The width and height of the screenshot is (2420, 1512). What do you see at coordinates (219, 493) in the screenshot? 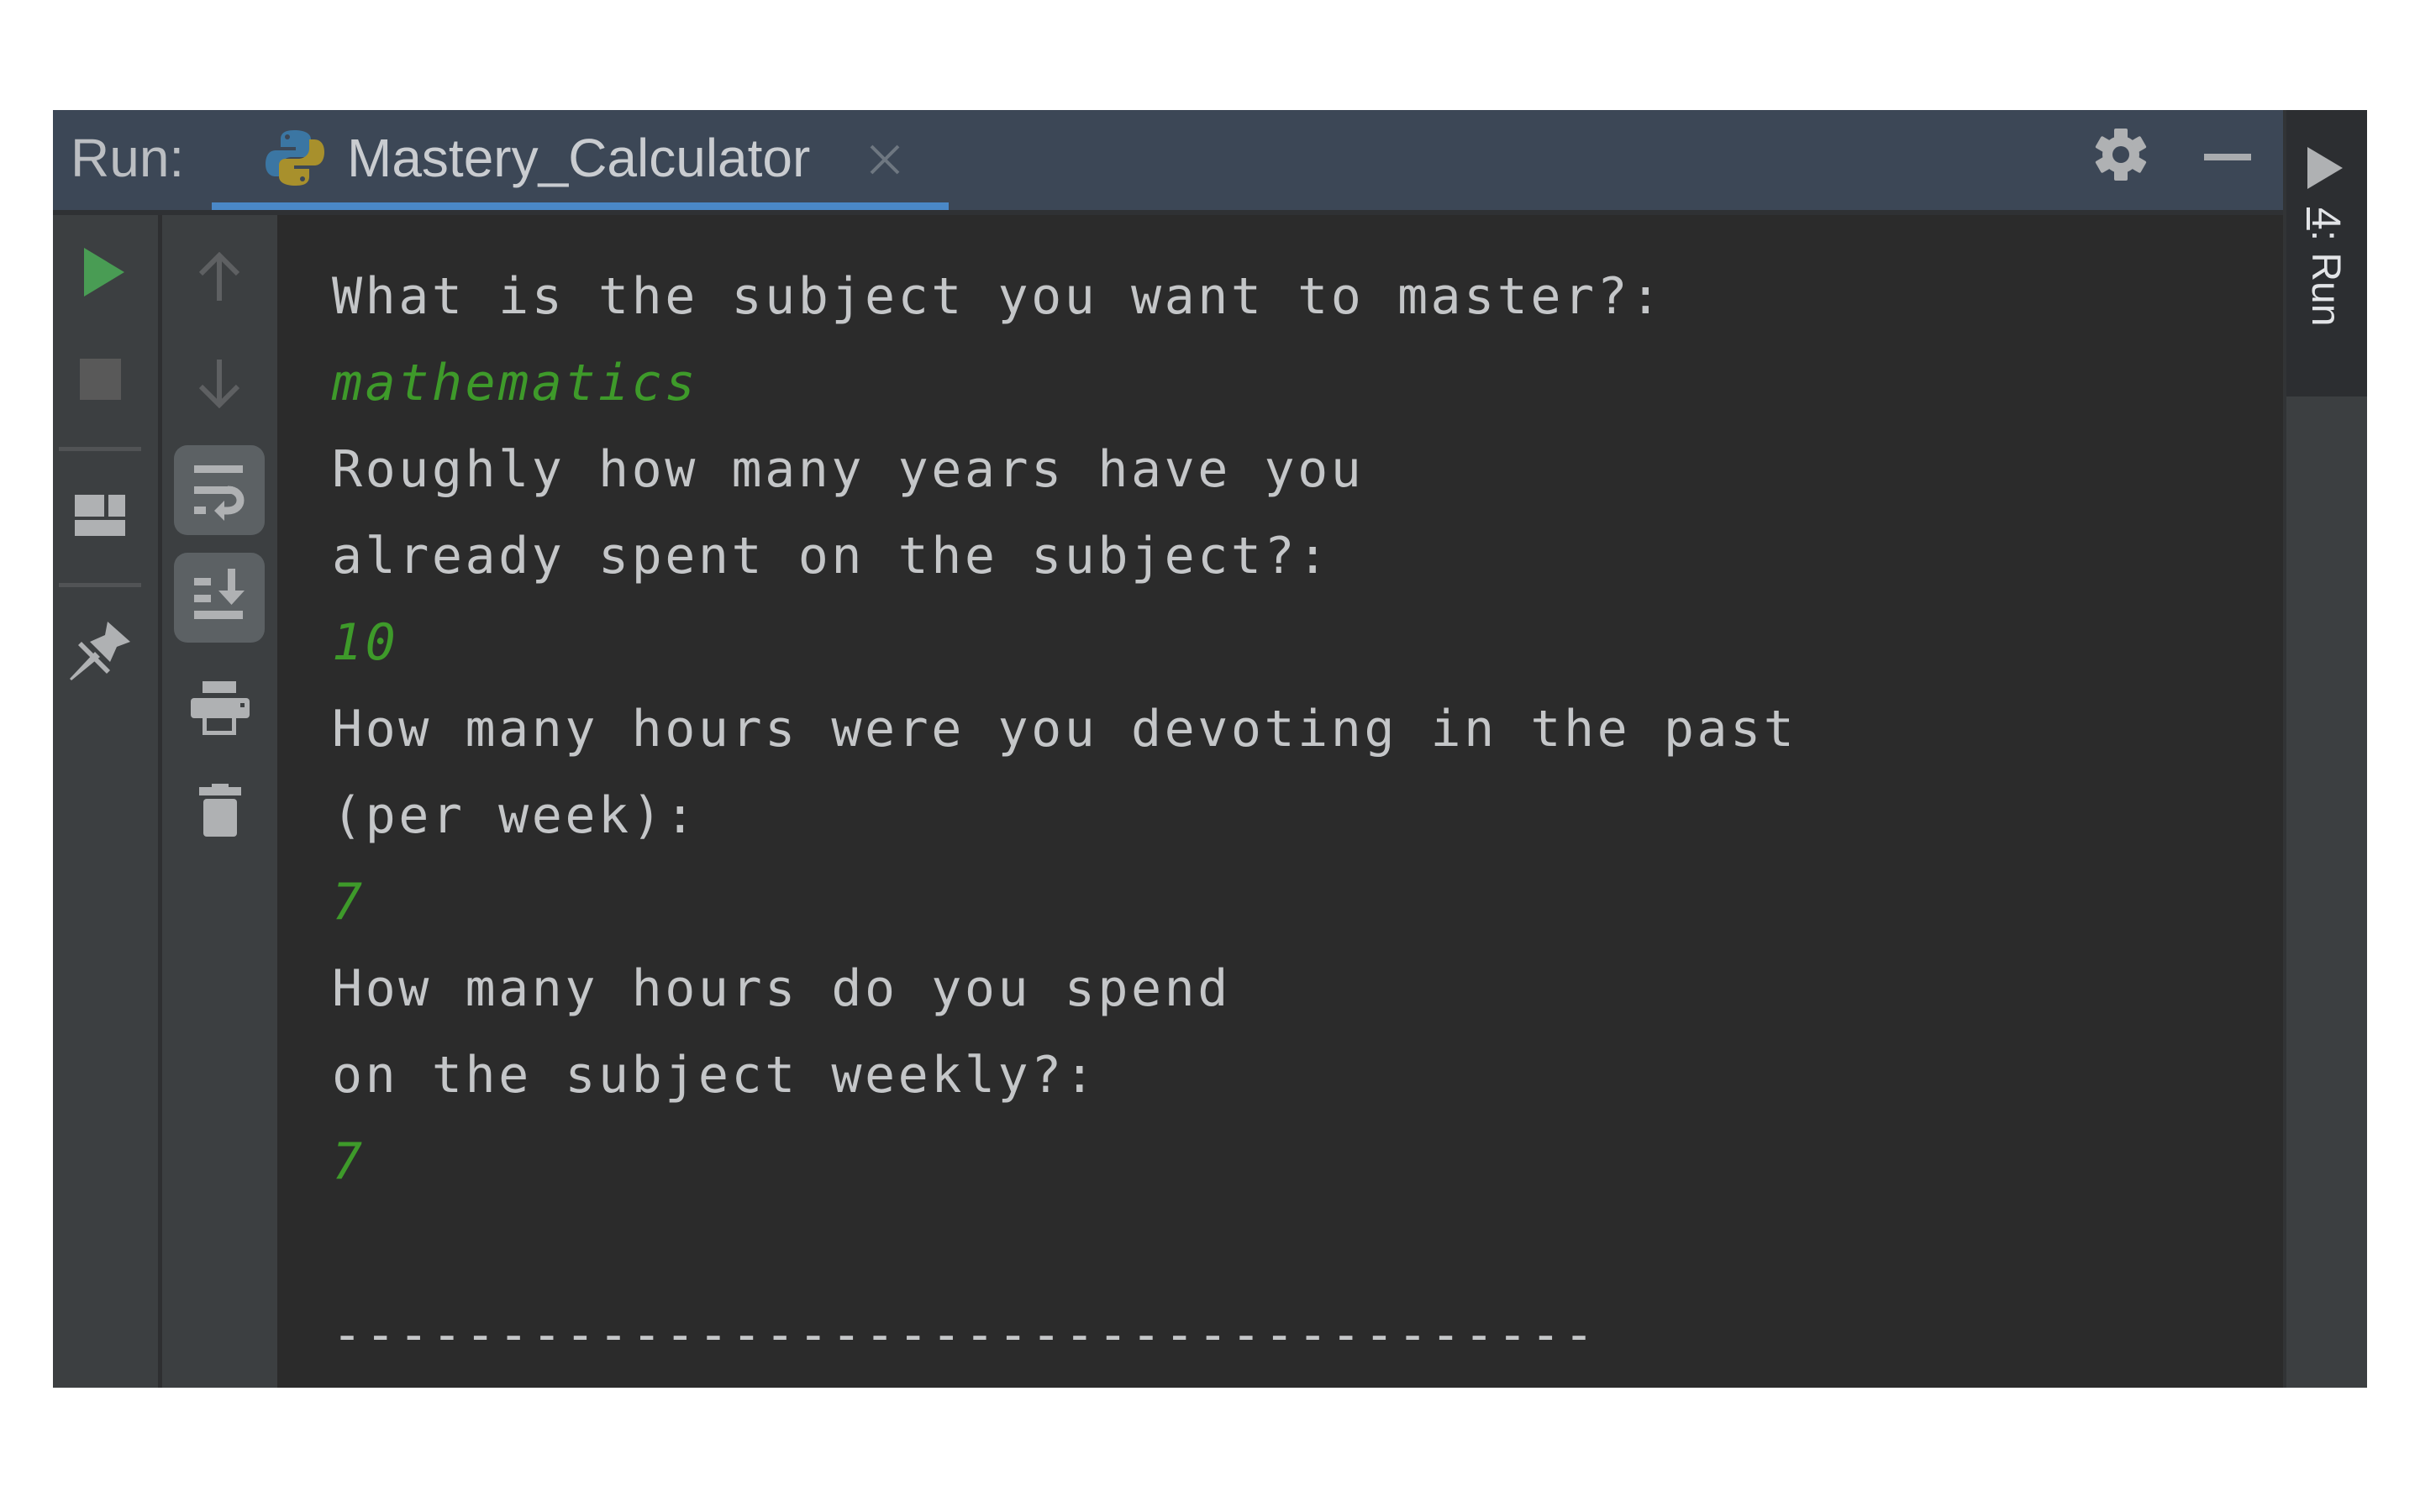
I see `soft-wrap-icon` at bounding box center [219, 493].